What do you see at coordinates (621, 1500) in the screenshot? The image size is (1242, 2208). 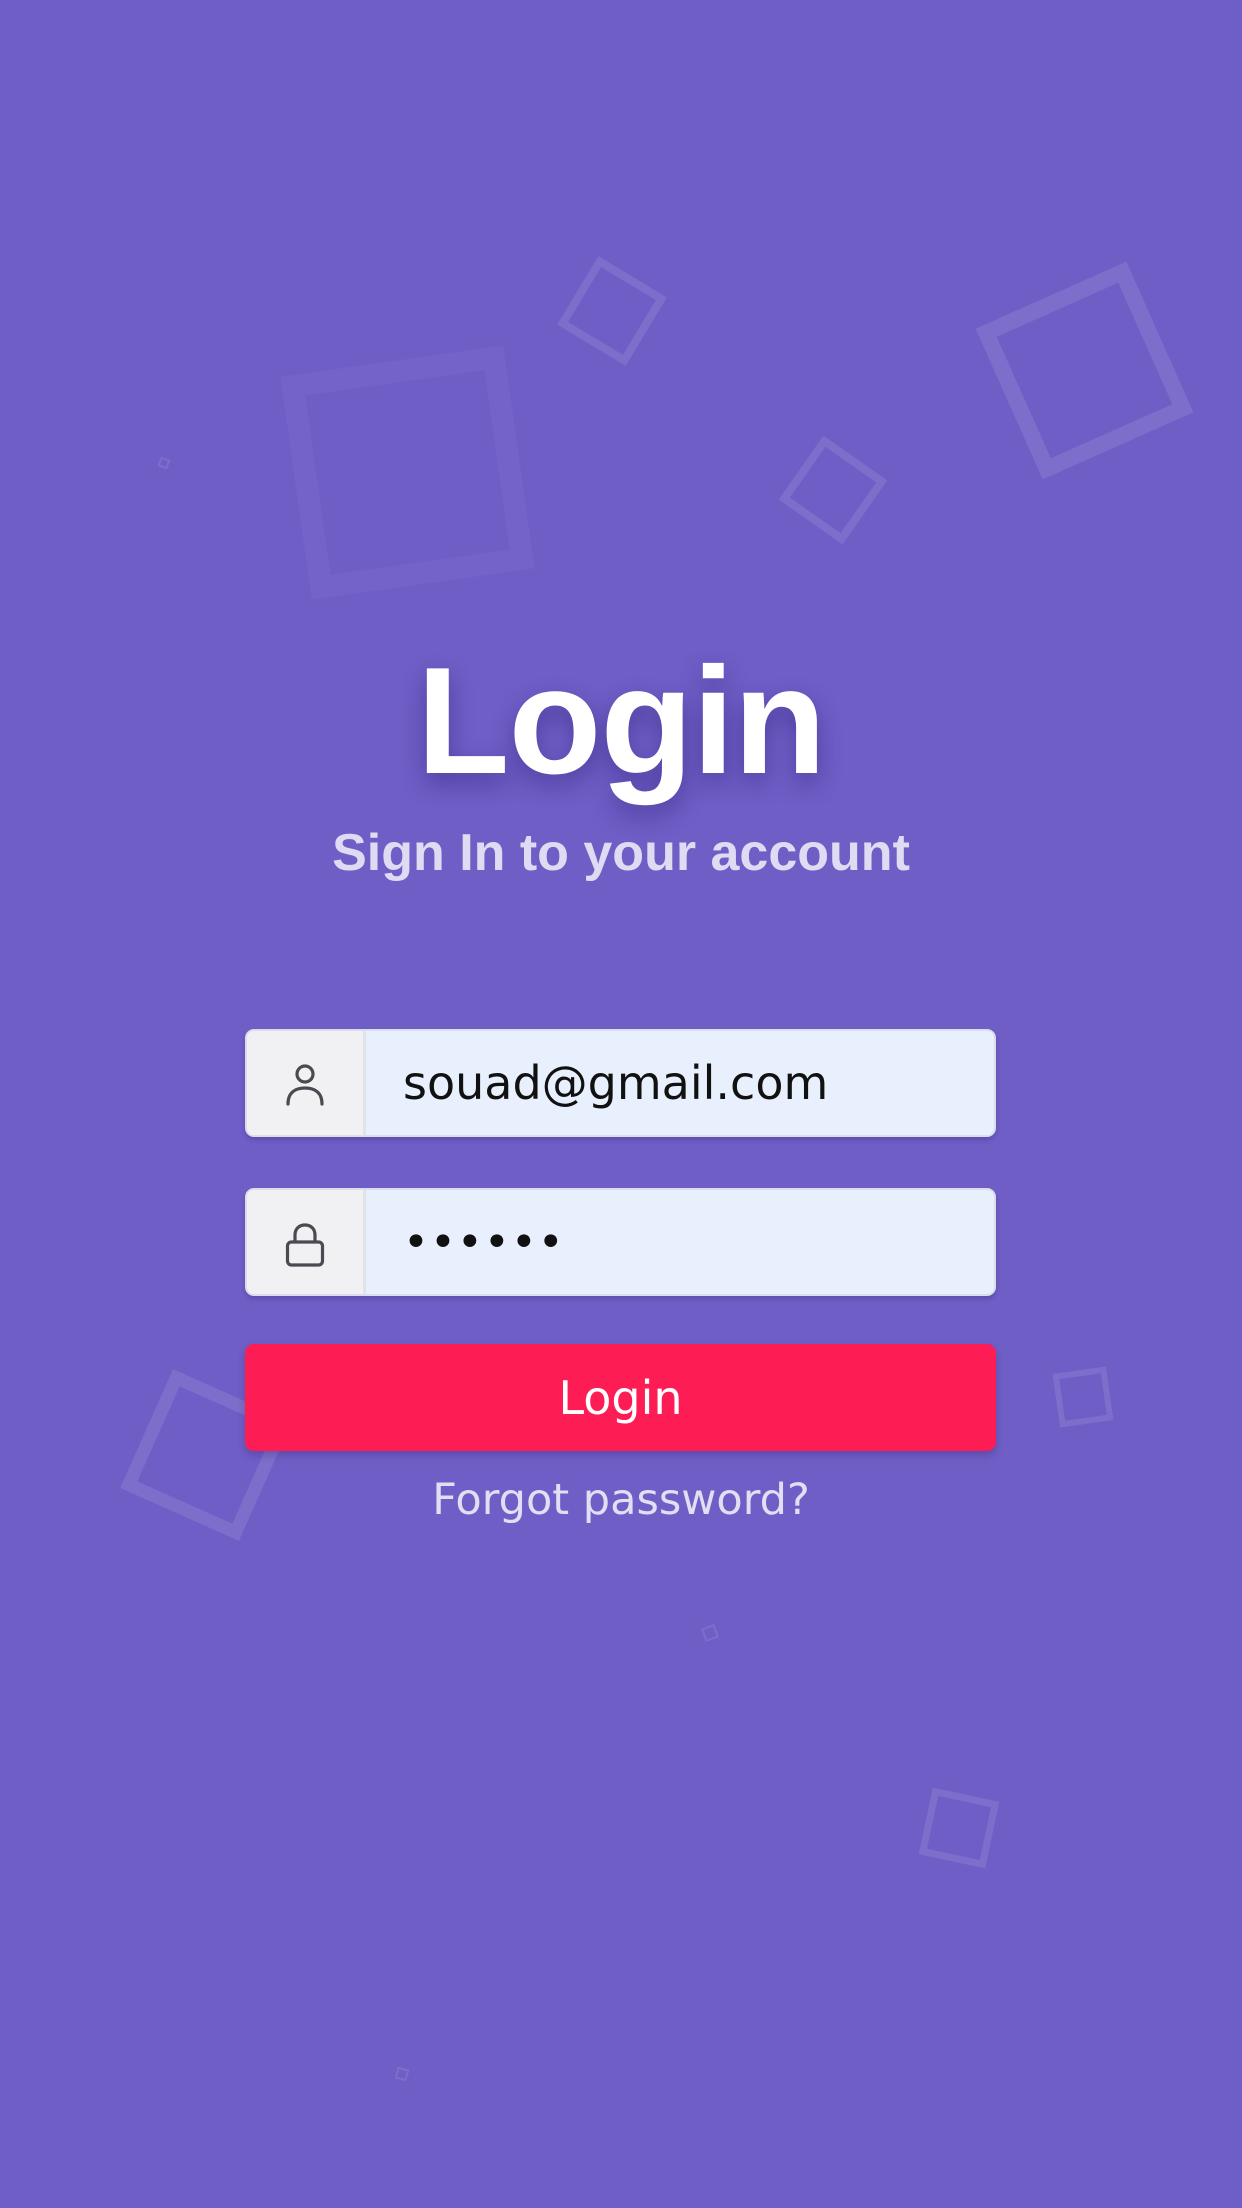 I see `forgot-password-link: Forgot password?` at bounding box center [621, 1500].